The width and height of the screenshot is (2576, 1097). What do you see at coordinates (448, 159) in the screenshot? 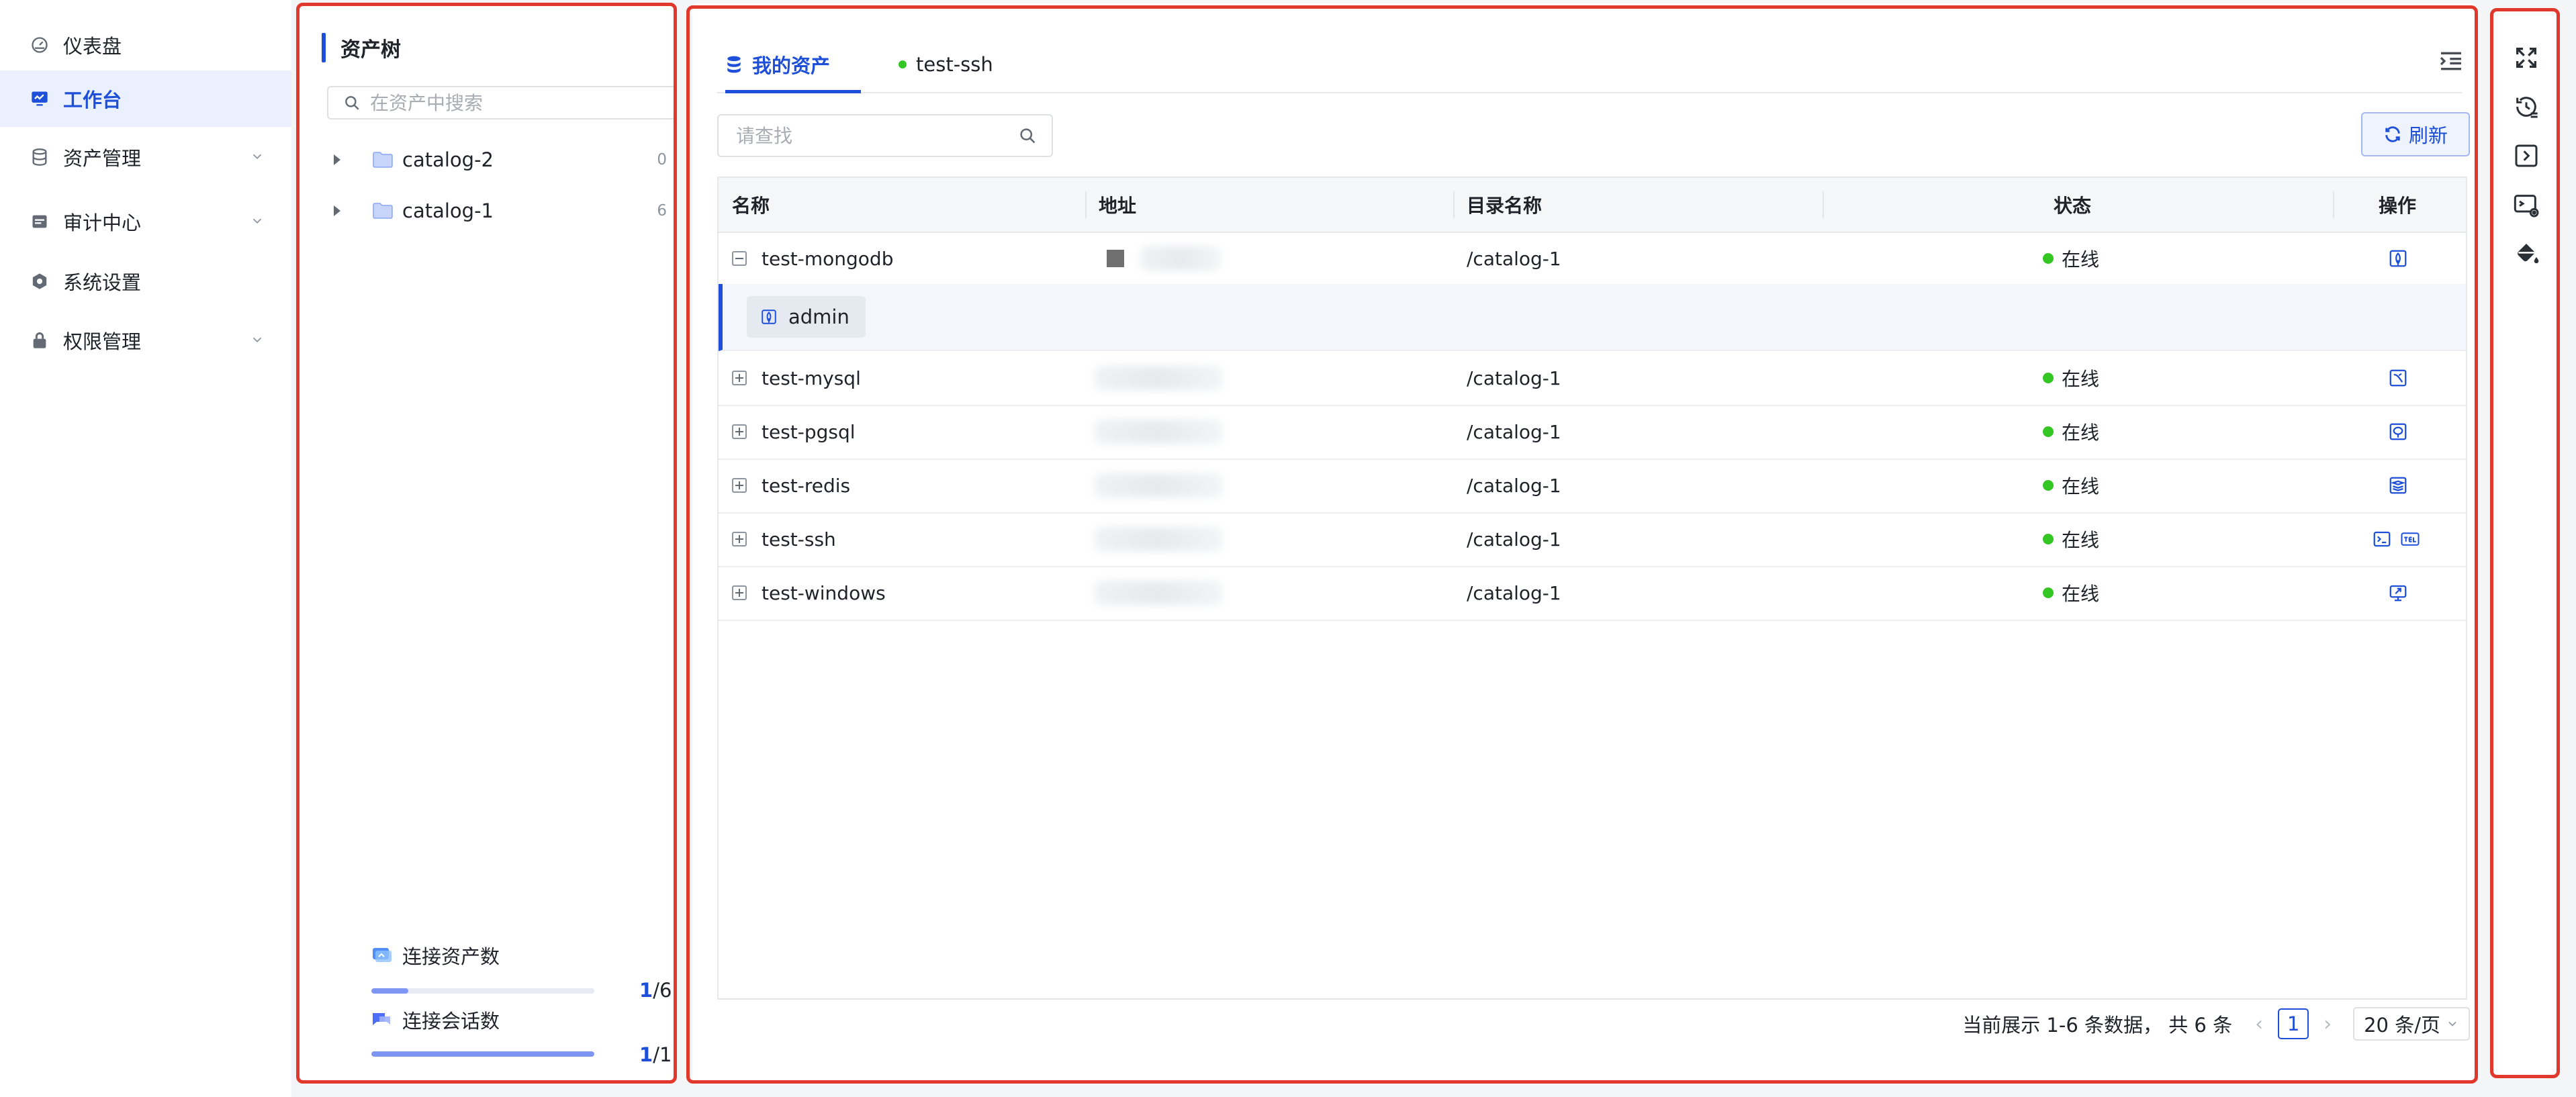
I see `tree-node-label: catalog-2` at bounding box center [448, 159].